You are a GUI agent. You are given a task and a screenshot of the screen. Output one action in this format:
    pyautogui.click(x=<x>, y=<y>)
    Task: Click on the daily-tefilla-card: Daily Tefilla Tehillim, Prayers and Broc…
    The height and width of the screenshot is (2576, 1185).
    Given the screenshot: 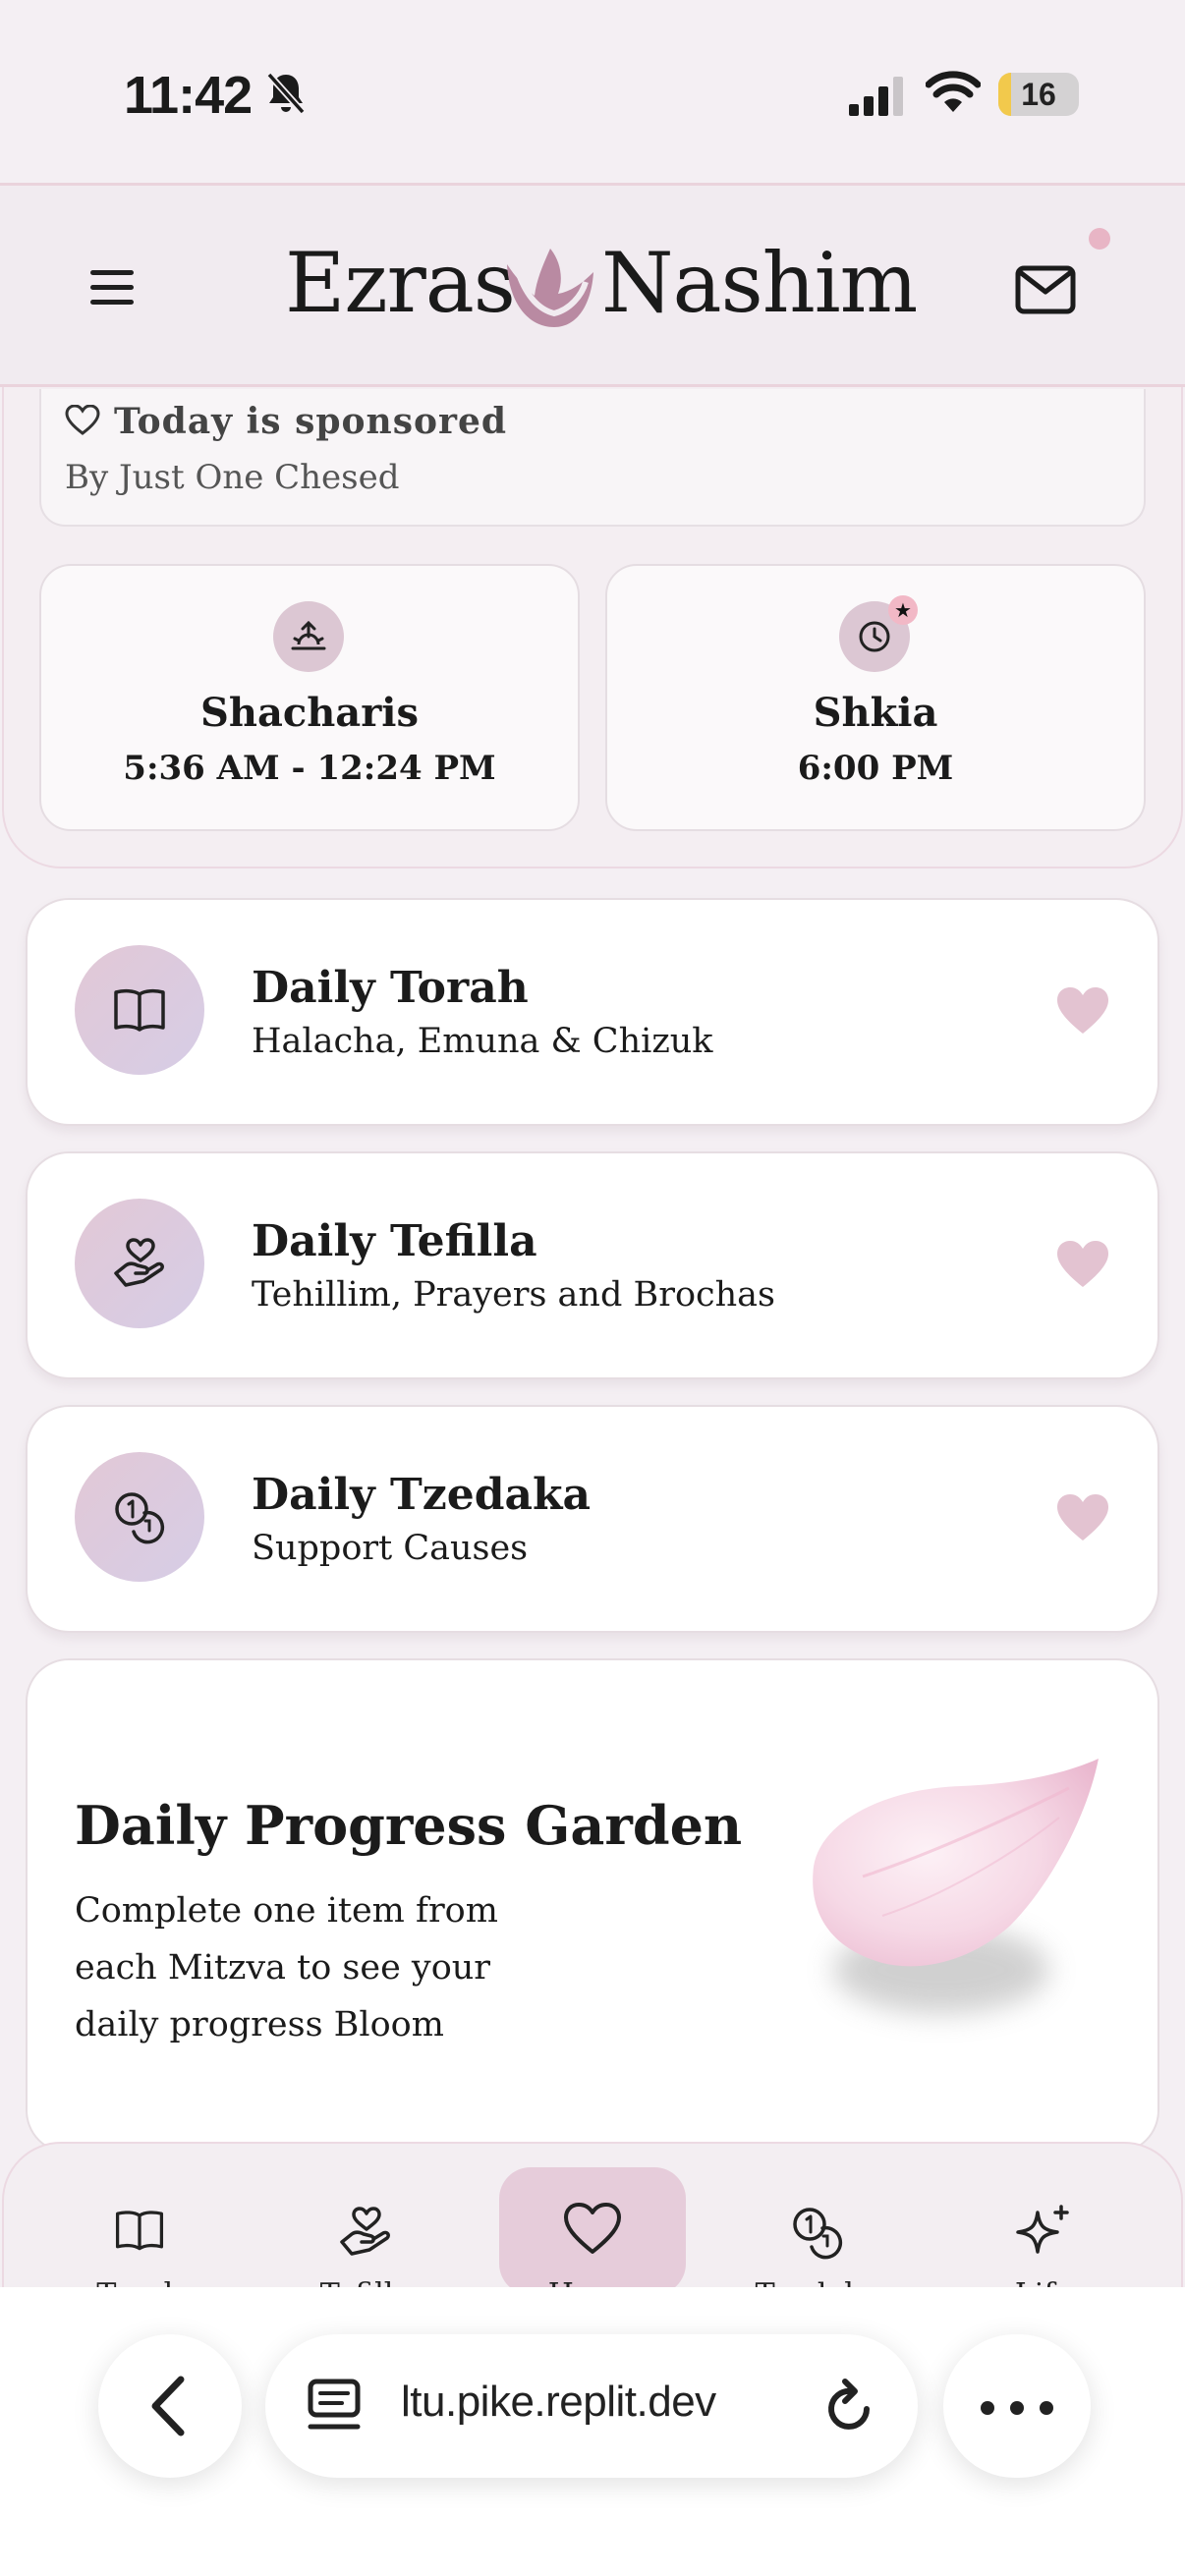 What is the action you would take?
    pyautogui.click(x=592, y=1265)
    